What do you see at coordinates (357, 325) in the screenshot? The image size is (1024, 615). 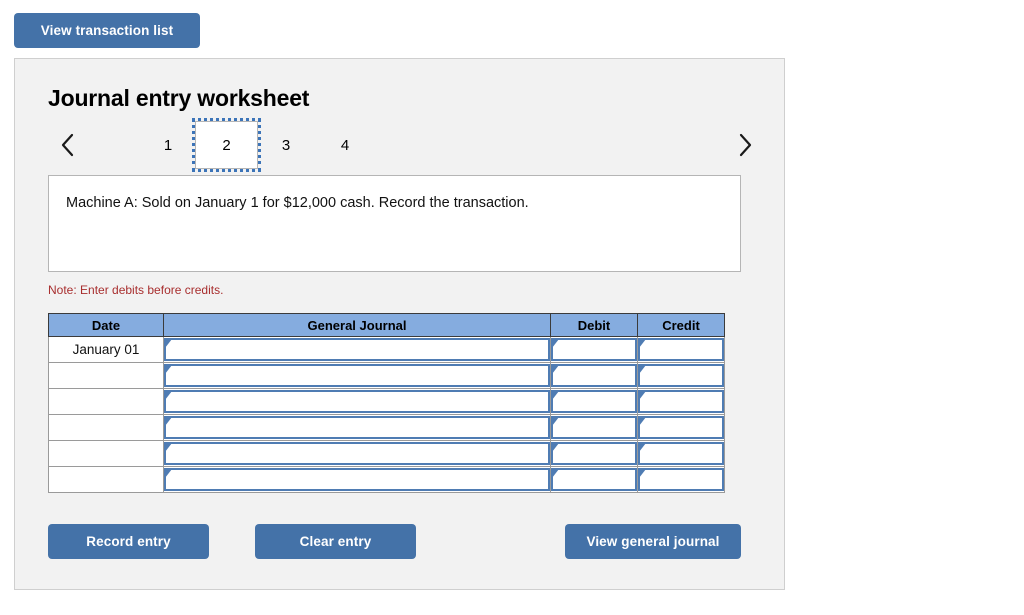 I see `column-header-general-journal: General Journal` at bounding box center [357, 325].